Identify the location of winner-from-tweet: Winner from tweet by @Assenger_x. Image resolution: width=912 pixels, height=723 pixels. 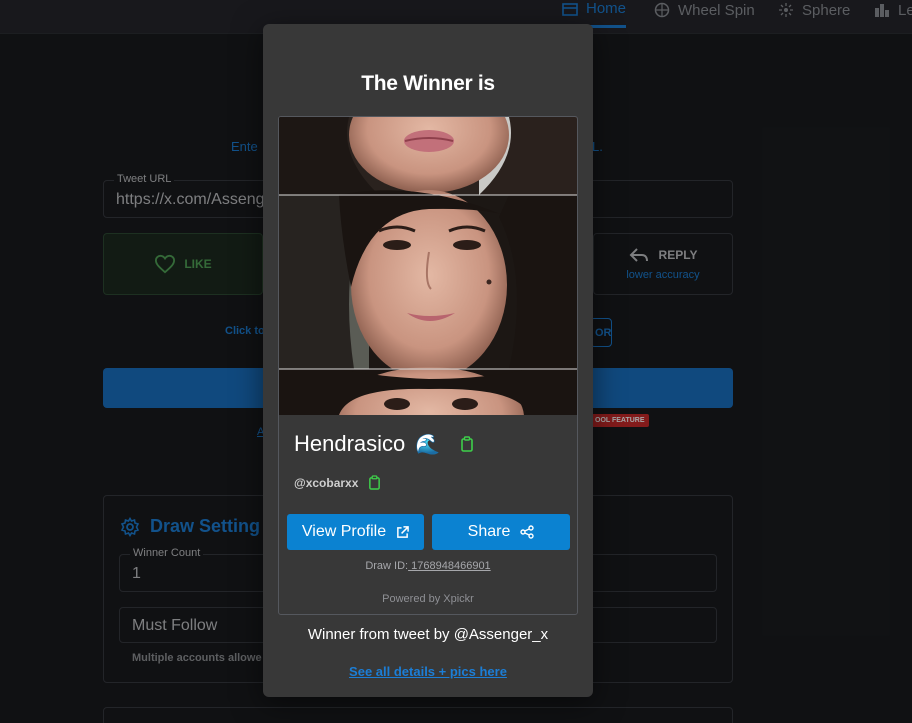
(428, 634).